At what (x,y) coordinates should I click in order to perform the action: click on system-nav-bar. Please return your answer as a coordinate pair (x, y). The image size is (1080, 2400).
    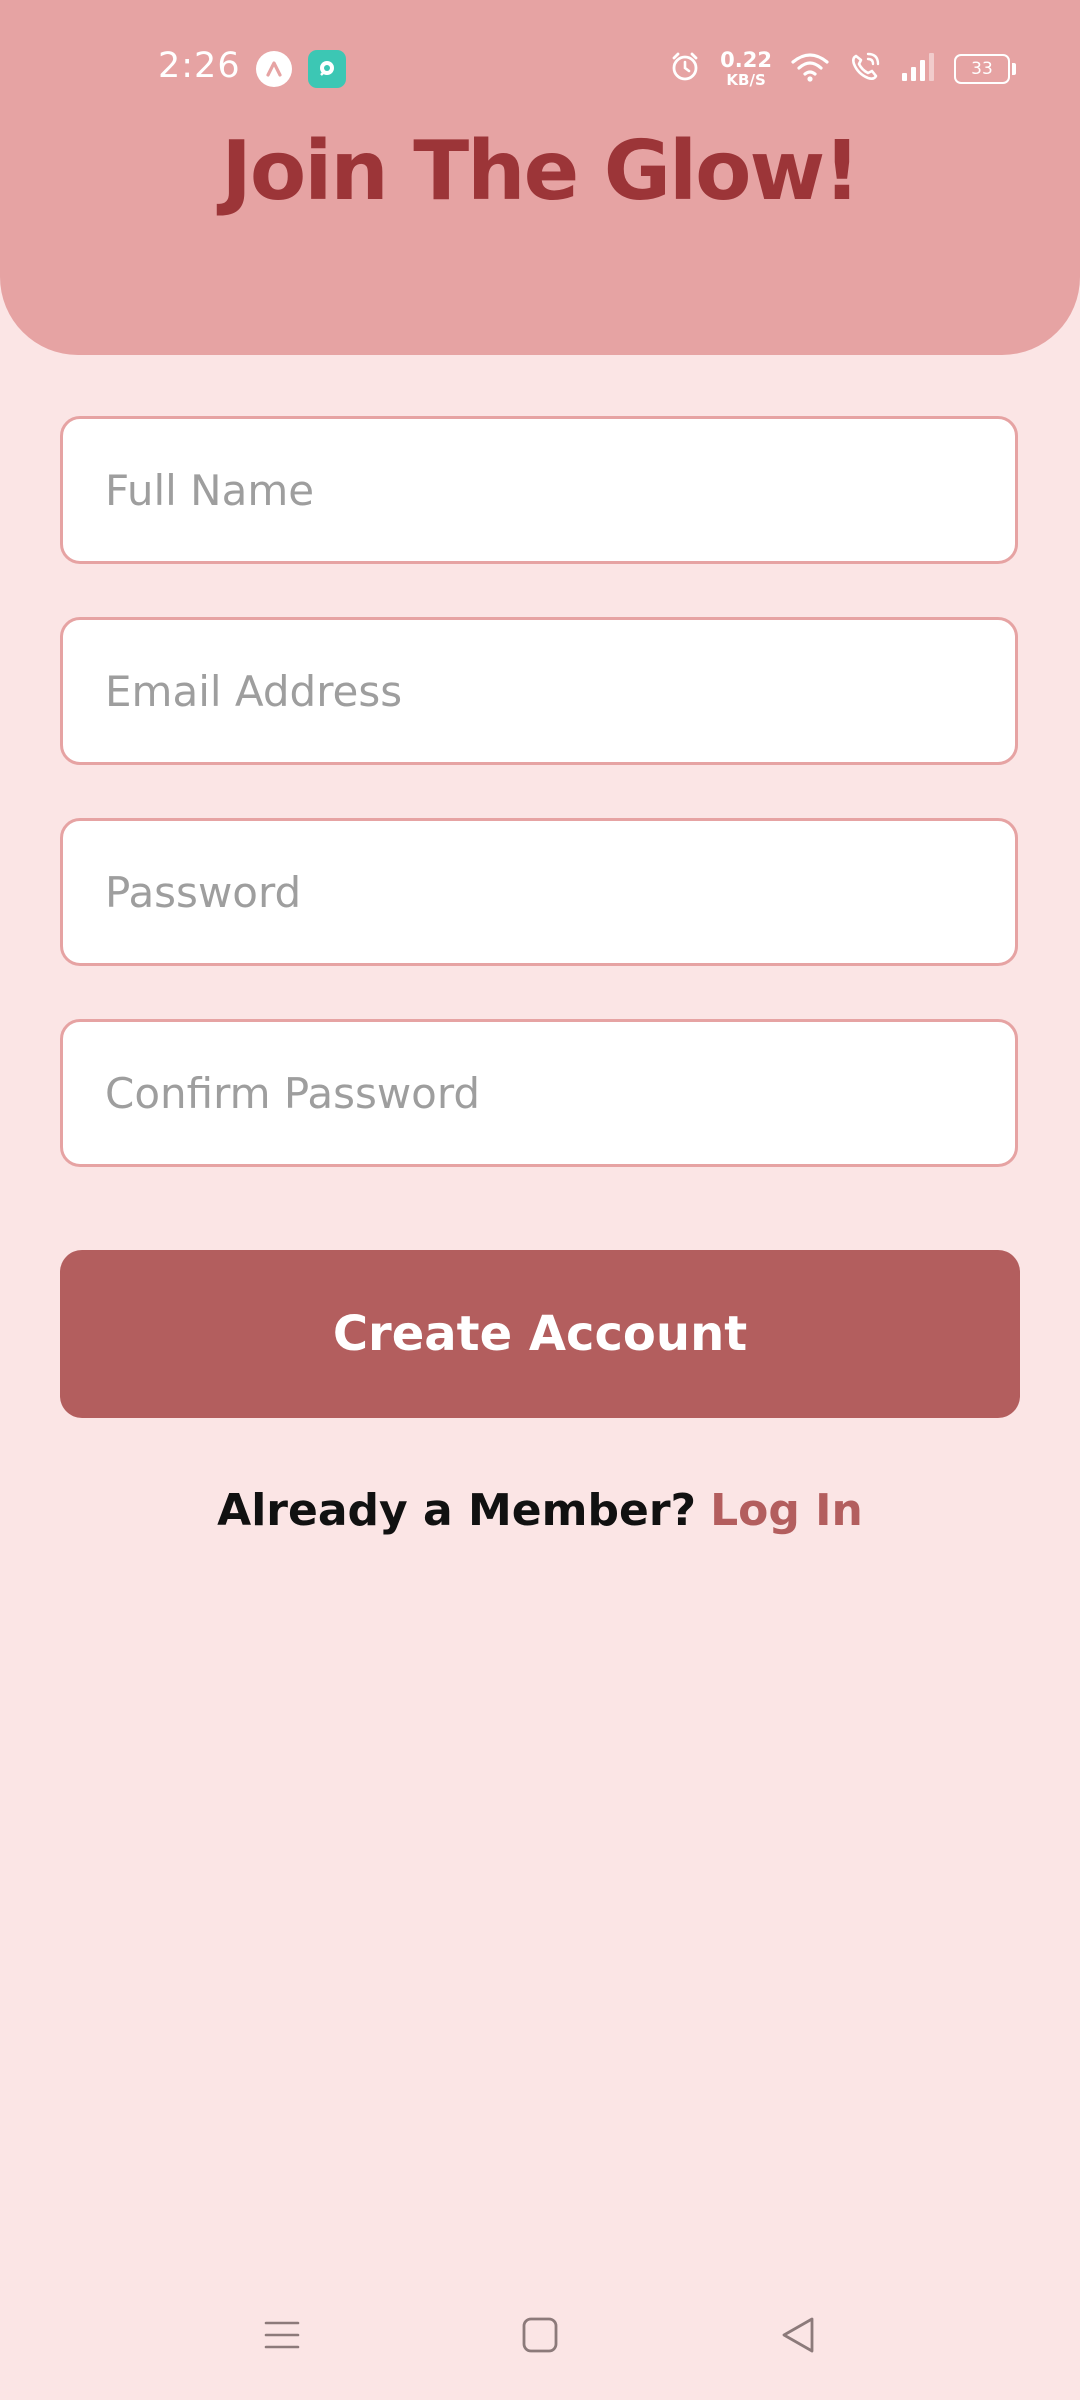
    Looking at the image, I should click on (540, 2335).